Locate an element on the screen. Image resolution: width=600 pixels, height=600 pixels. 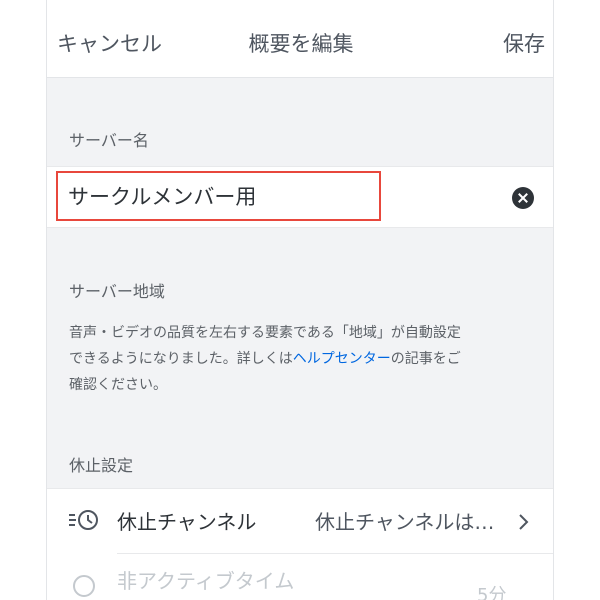
timer-icon is located at coordinates (84, 586).